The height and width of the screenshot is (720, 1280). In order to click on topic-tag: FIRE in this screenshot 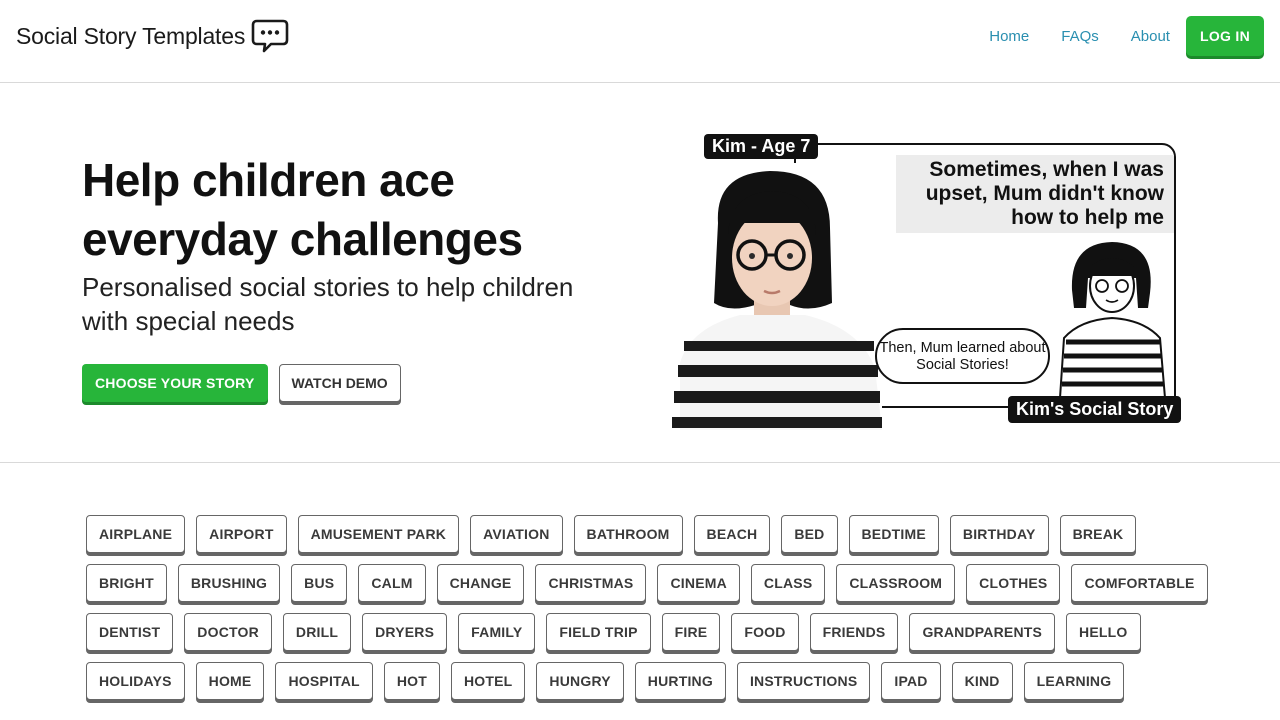, I will do `click(691, 632)`.